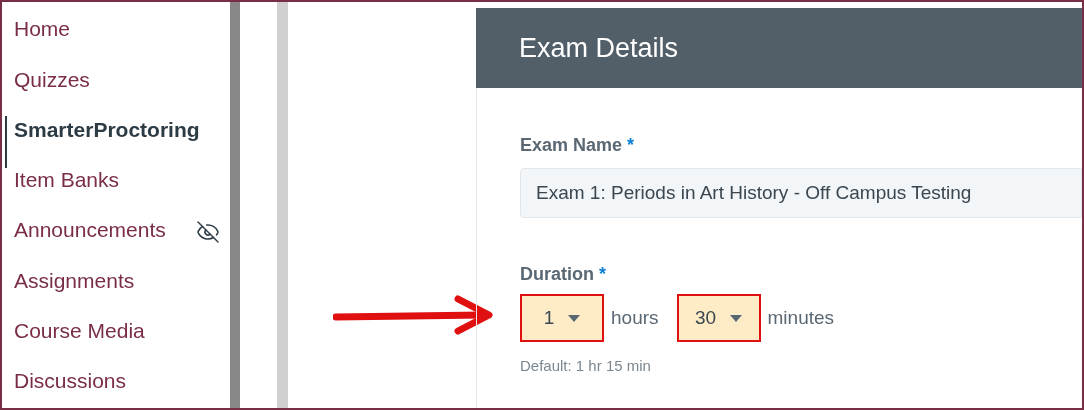  What do you see at coordinates (79, 330) in the screenshot?
I see `sidebar-item: Course Media` at bounding box center [79, 330].